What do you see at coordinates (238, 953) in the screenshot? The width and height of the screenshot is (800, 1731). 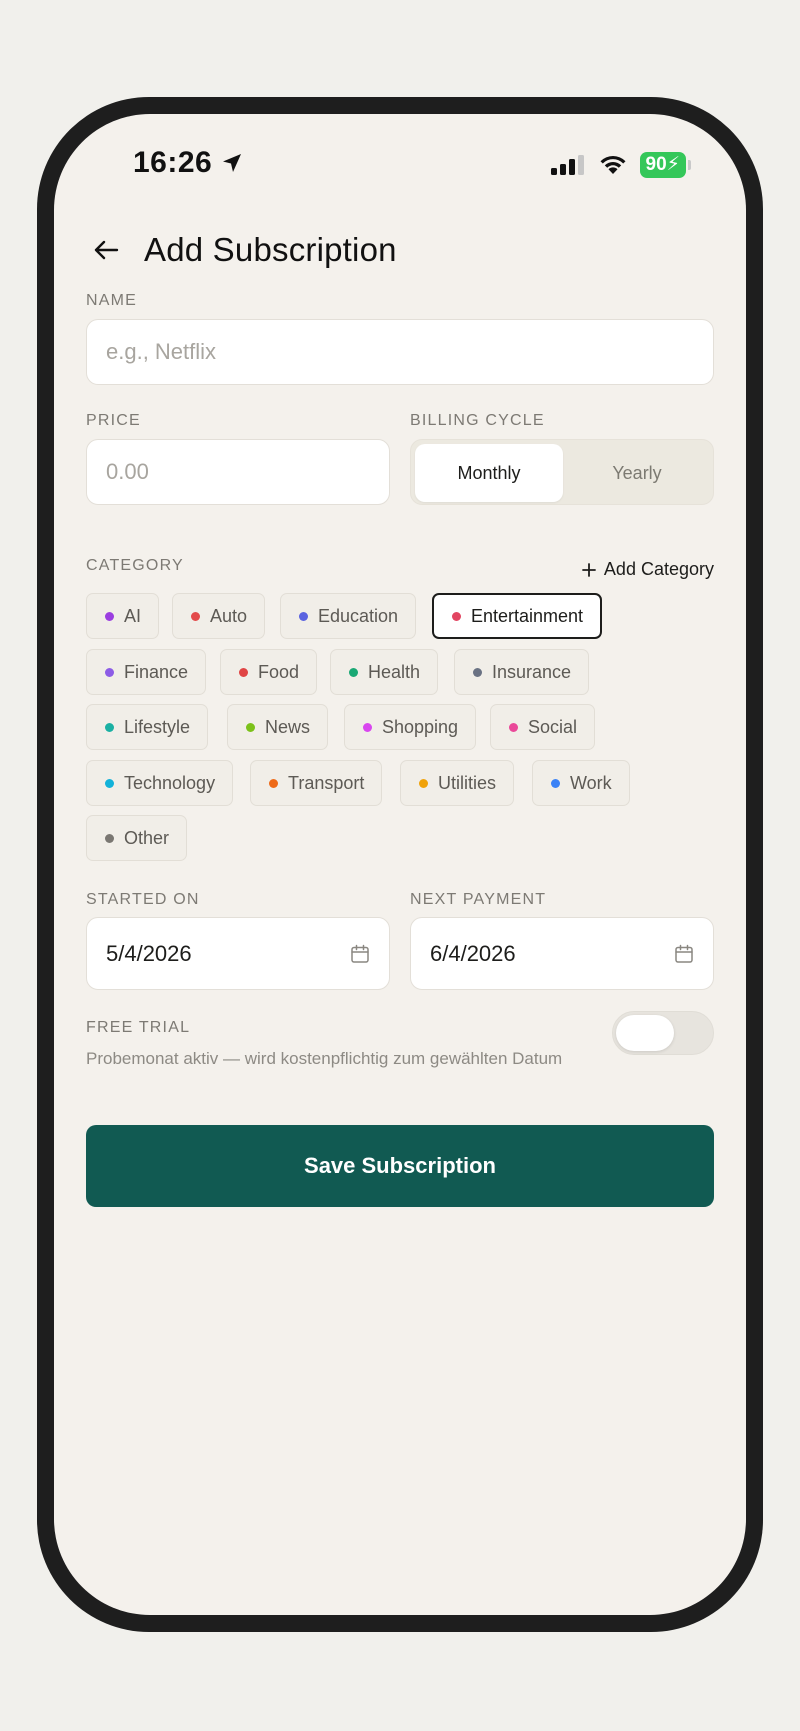 I see `started-on-date-field: 5/4/2026` at bounding box center [238, 953].